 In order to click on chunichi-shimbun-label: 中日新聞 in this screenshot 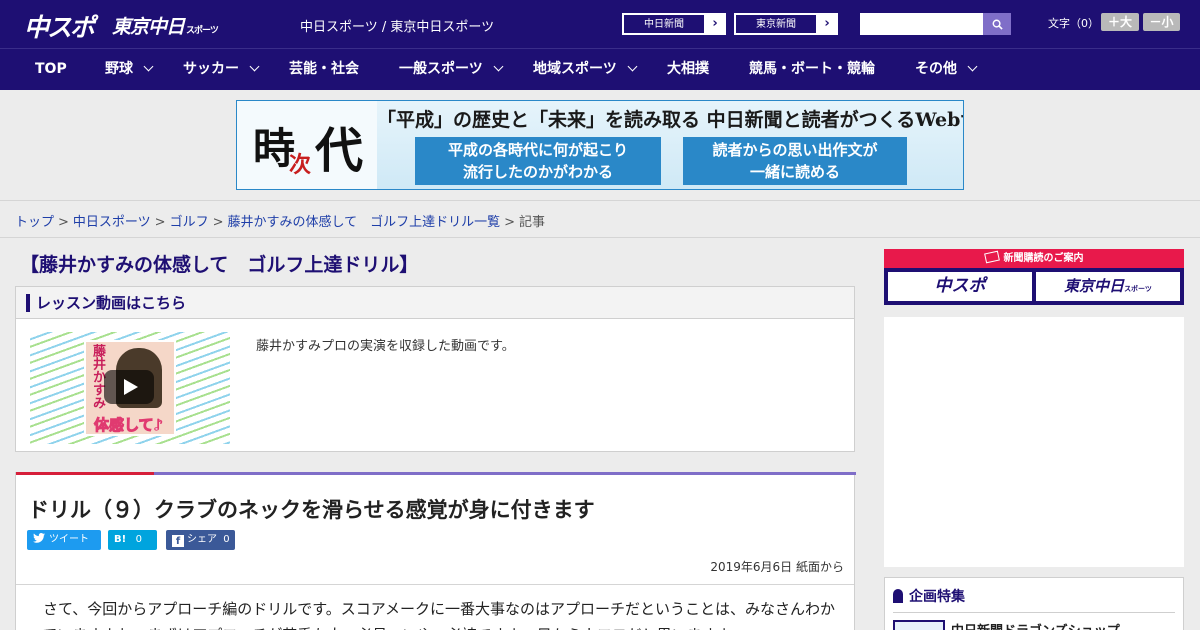, I will do `click(664, 24)`.